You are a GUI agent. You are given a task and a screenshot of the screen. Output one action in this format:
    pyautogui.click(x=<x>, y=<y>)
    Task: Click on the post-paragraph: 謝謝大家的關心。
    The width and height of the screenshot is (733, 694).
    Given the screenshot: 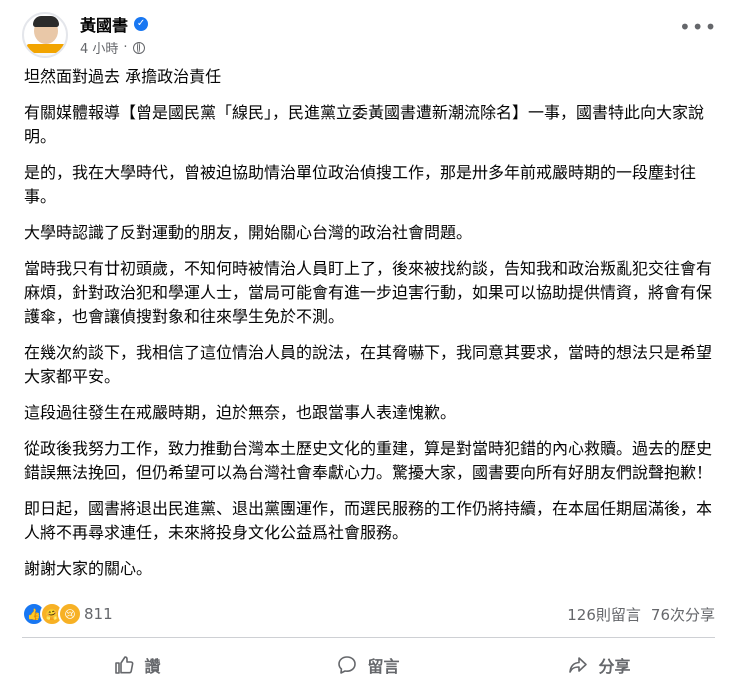 What is the action you would take?
    pyautogui.click(x=88, y=568)
    